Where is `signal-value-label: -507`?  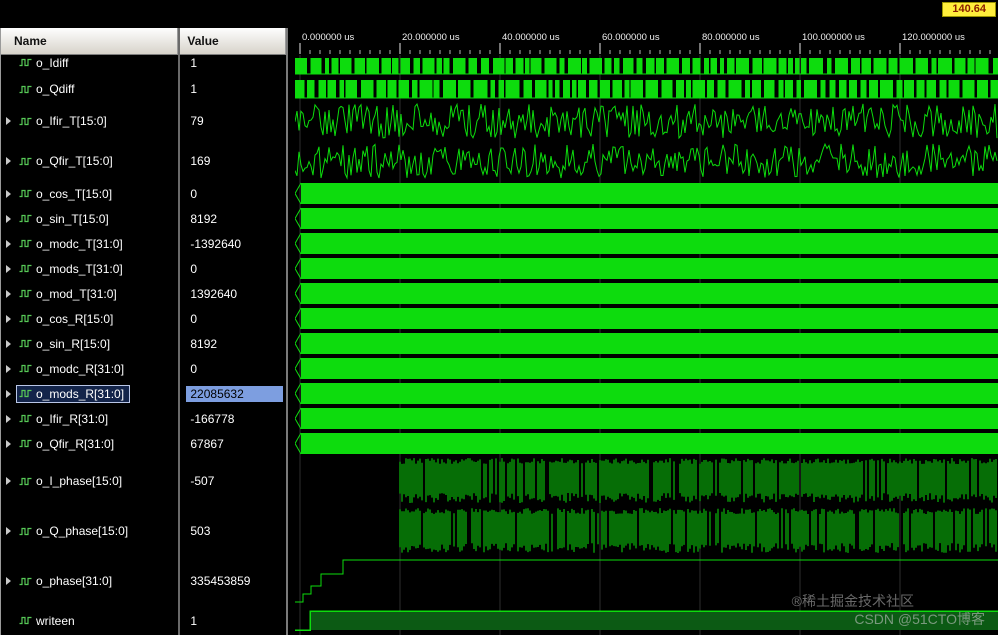 signal-value-label: -507 is located at coordinates (202, 481).